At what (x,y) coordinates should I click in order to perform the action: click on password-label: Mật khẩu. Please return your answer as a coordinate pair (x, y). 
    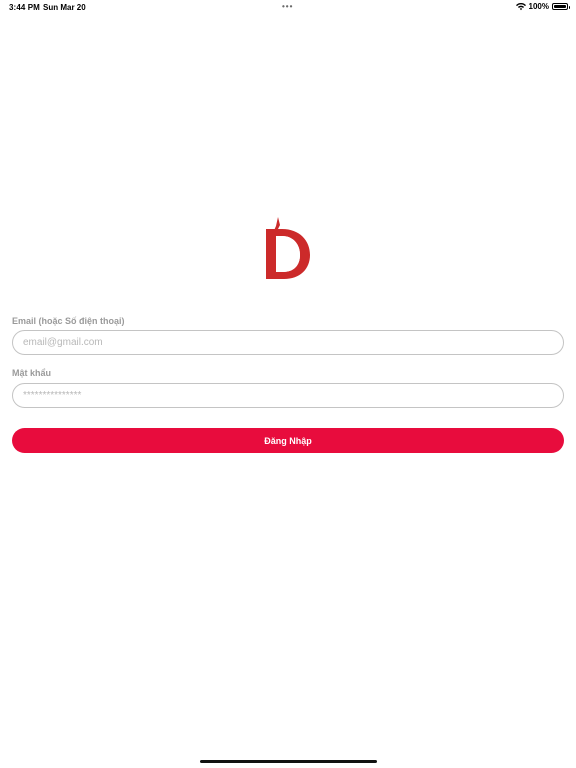
    Looking at the image, I should click on (32, 373).